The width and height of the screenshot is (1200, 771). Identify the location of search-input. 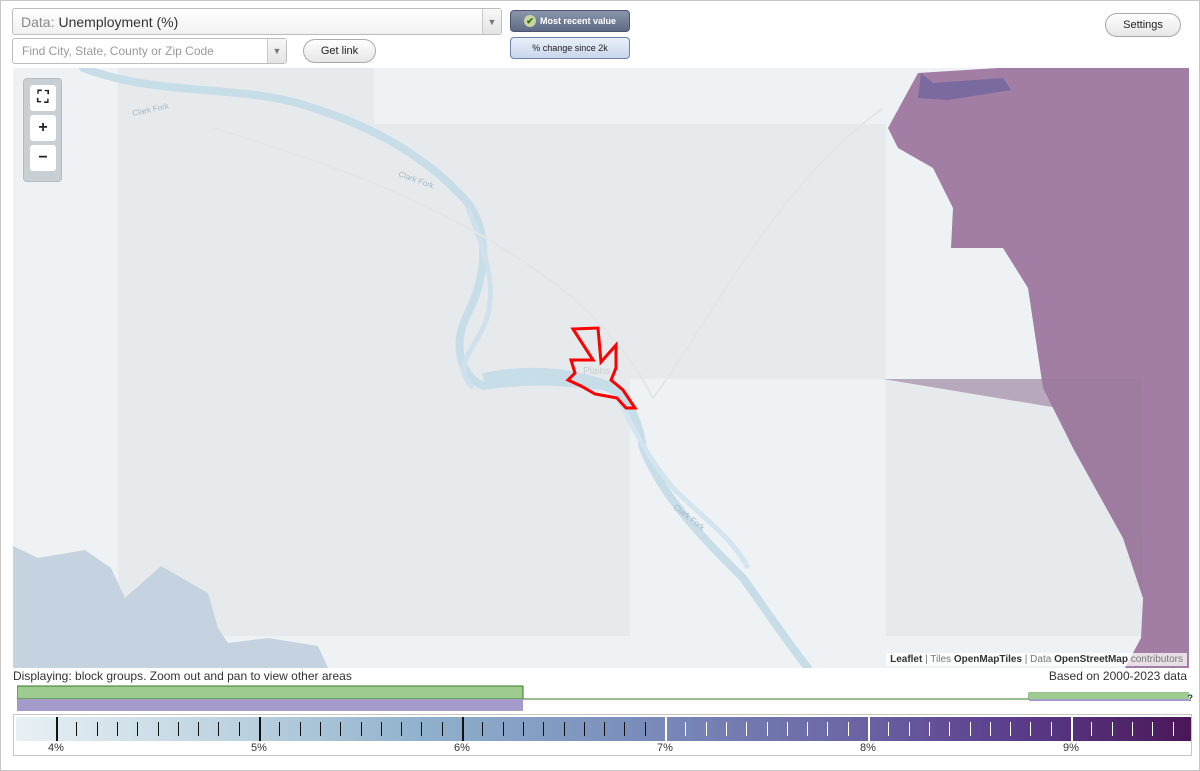
(138, 51).